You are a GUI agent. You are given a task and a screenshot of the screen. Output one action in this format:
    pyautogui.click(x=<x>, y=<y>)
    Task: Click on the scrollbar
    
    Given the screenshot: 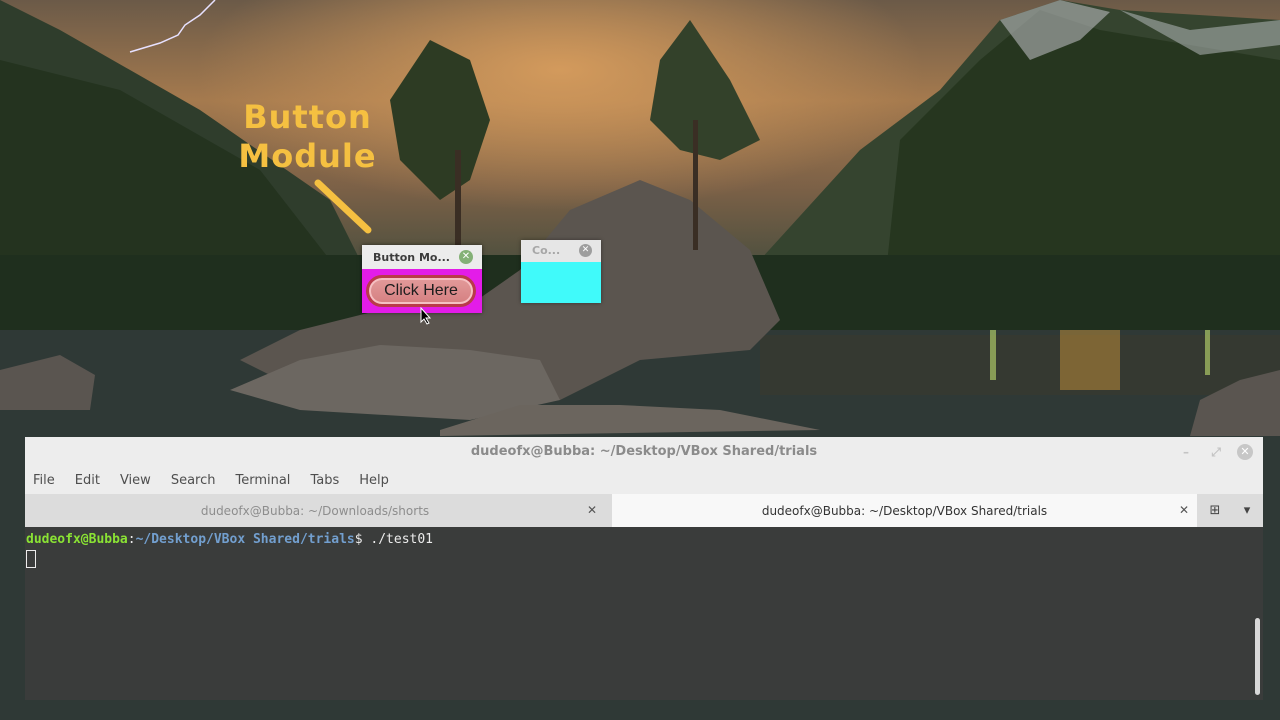 What is the action you would take?
    pyautogui.click(x=1257, y=656)
    